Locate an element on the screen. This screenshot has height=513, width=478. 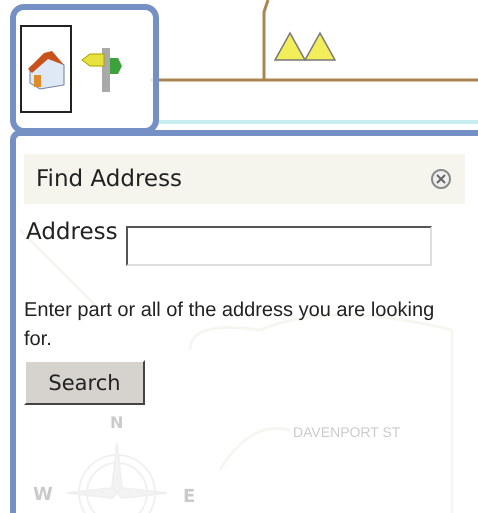
close-button is located at coordinates (441, 179).